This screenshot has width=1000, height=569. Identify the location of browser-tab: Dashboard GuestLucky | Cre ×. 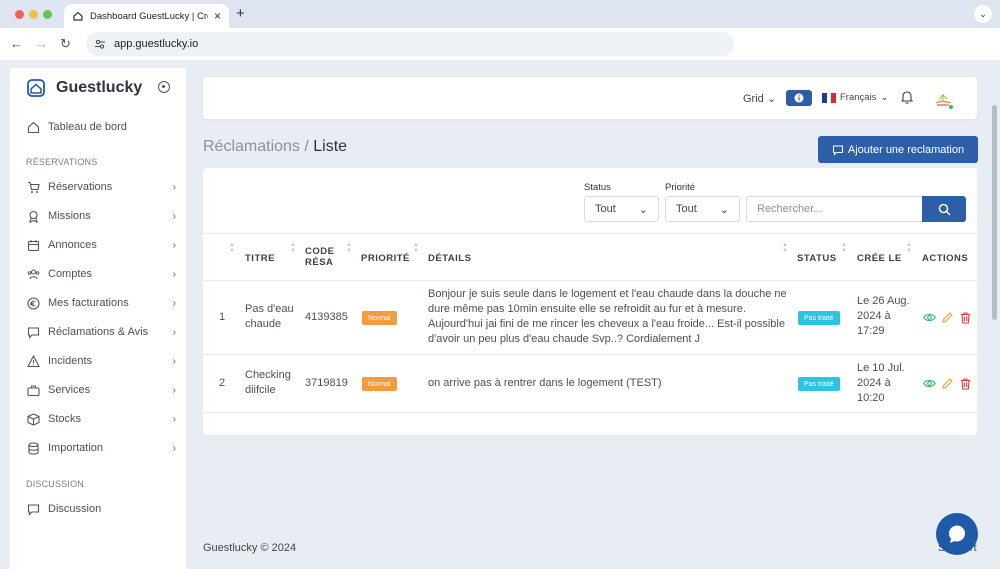
(146, 16).